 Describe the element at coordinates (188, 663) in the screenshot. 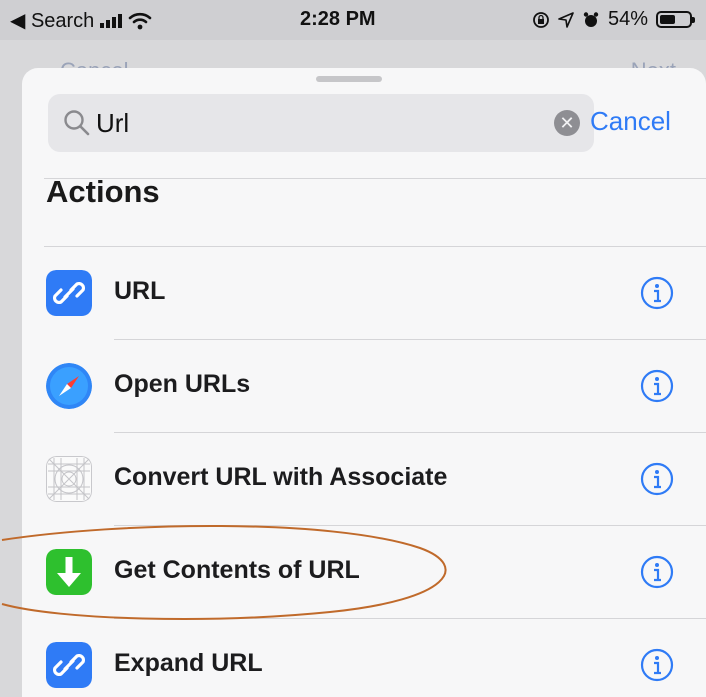

I see `action-label: Expand URL` at that location.